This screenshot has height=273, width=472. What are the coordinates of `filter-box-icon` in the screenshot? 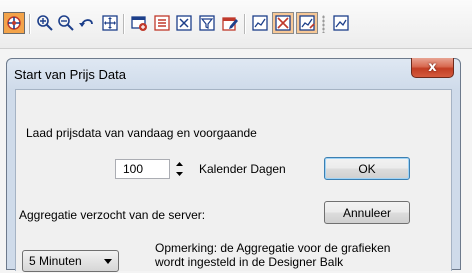 It's located at (207, 23).